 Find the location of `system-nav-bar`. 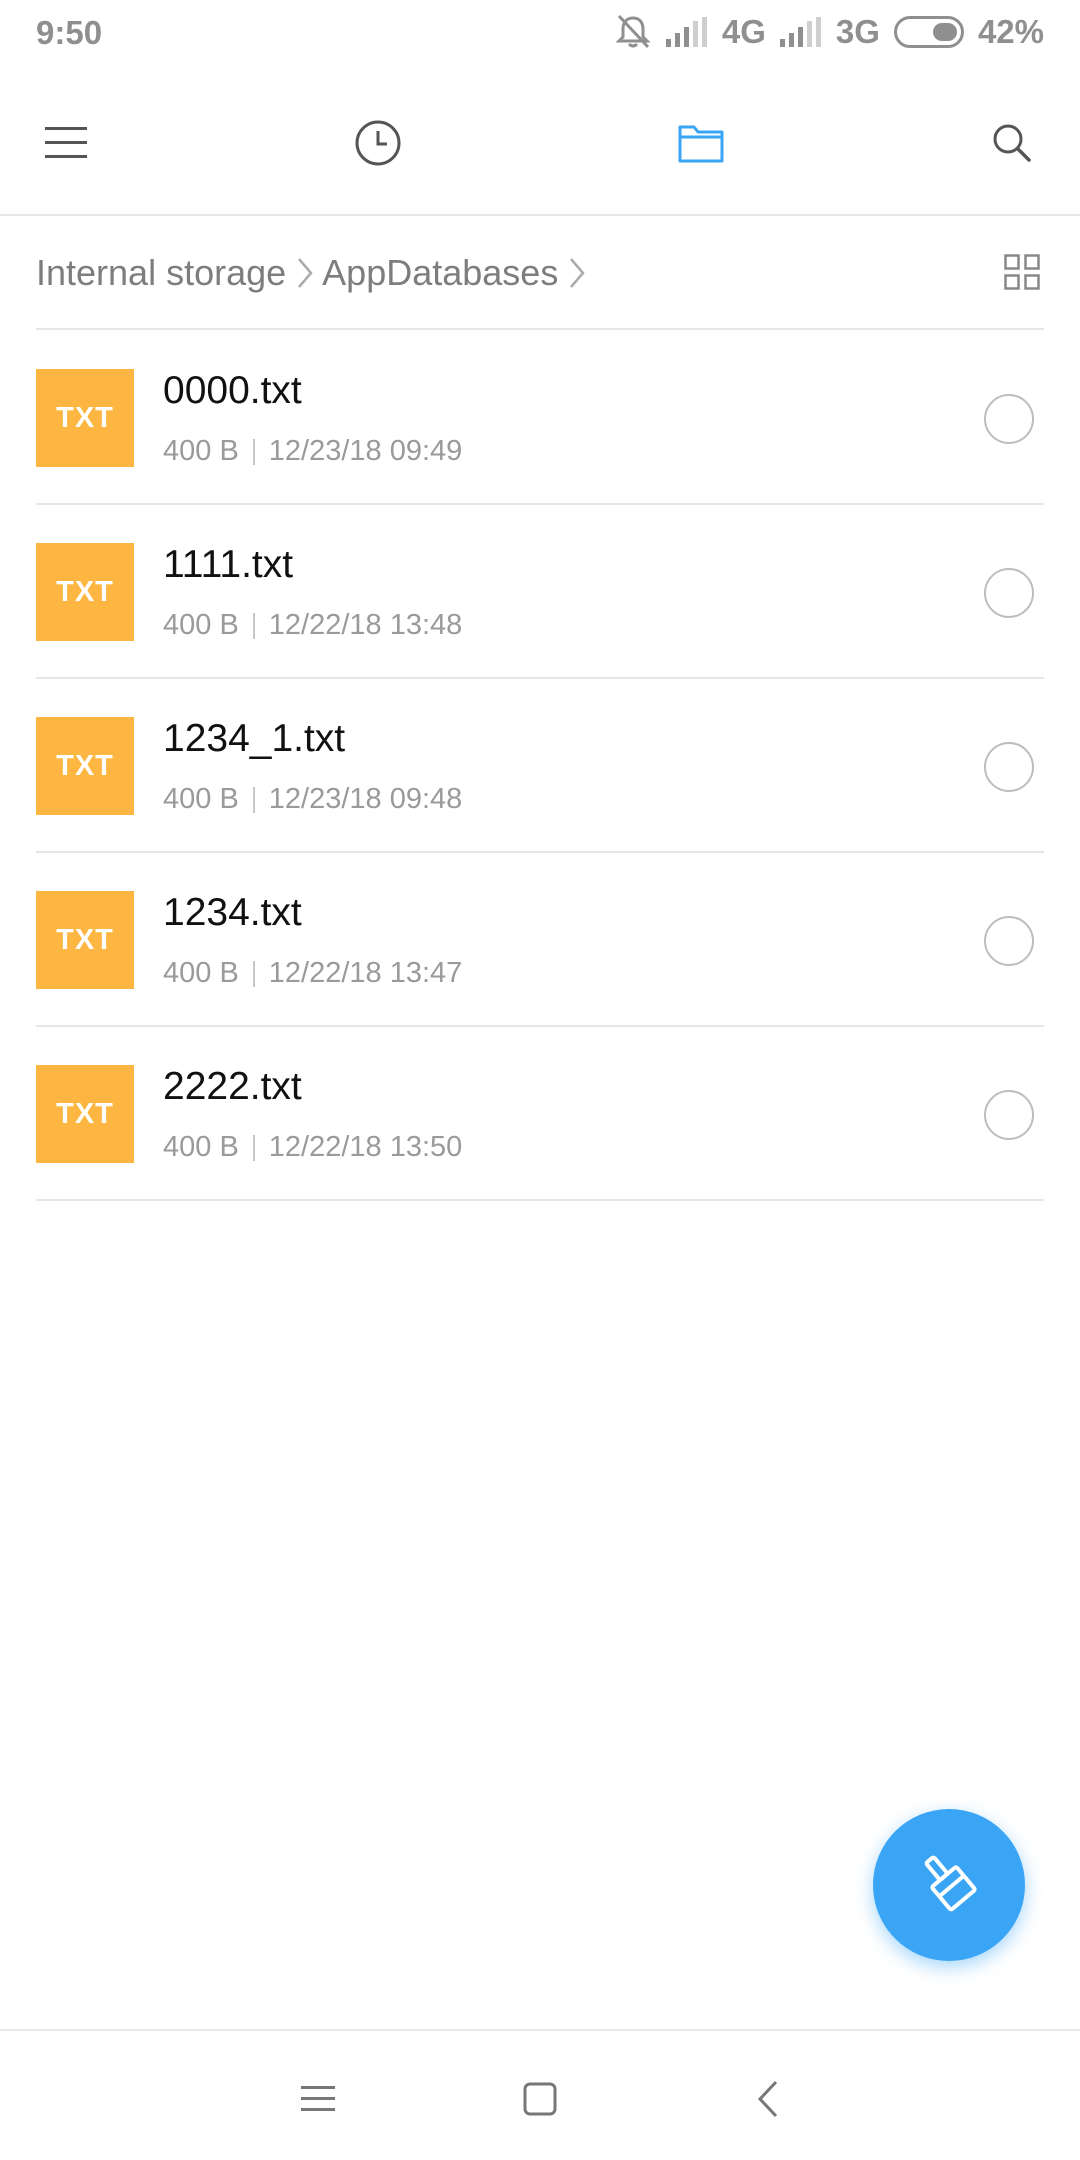

system-nav-bar is located at coordinates (540, 2094).